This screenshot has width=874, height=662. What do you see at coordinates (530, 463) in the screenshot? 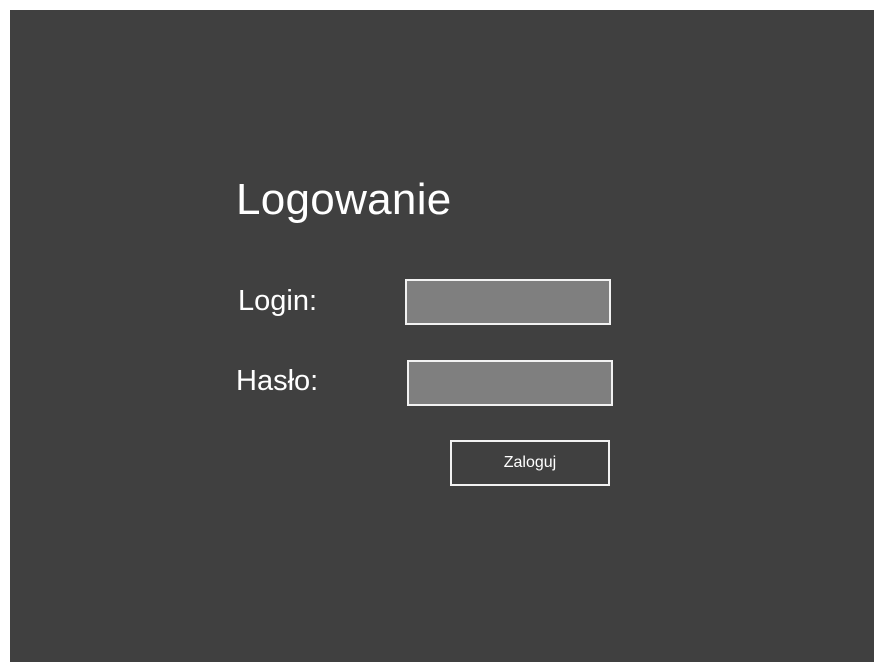
I see `login-button: Zaloguj` at bounding box center [530, 463].